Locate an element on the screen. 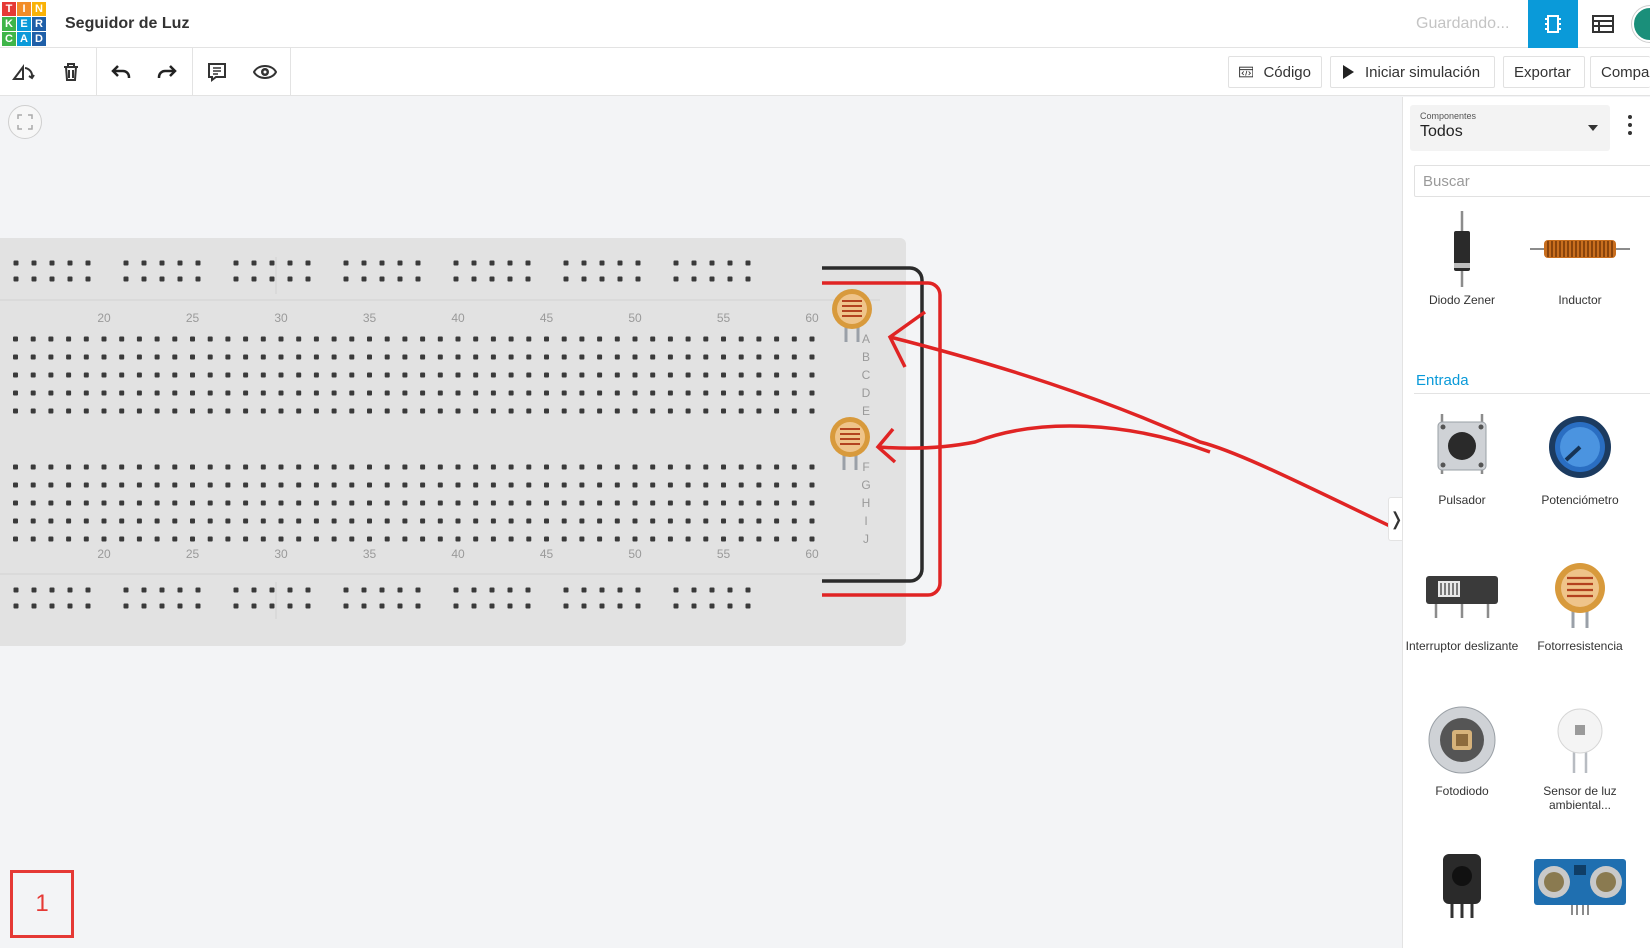 This screenshot has height=948, width=1650. schematic-view-button is located at coordinates (1603, 24).